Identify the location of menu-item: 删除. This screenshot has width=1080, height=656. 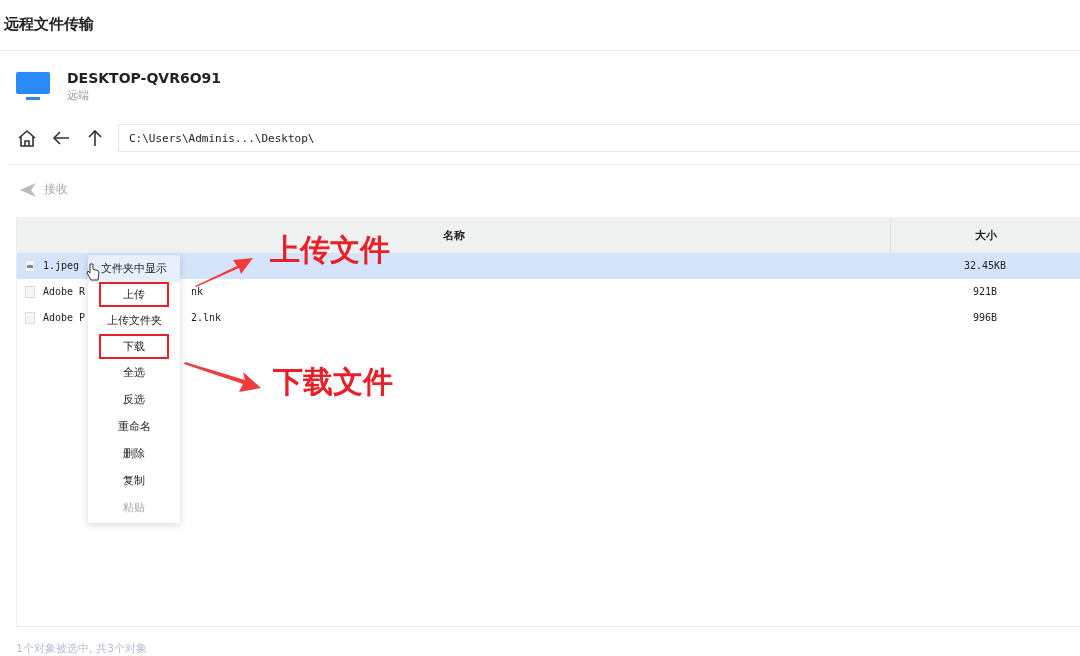
(134, 453).